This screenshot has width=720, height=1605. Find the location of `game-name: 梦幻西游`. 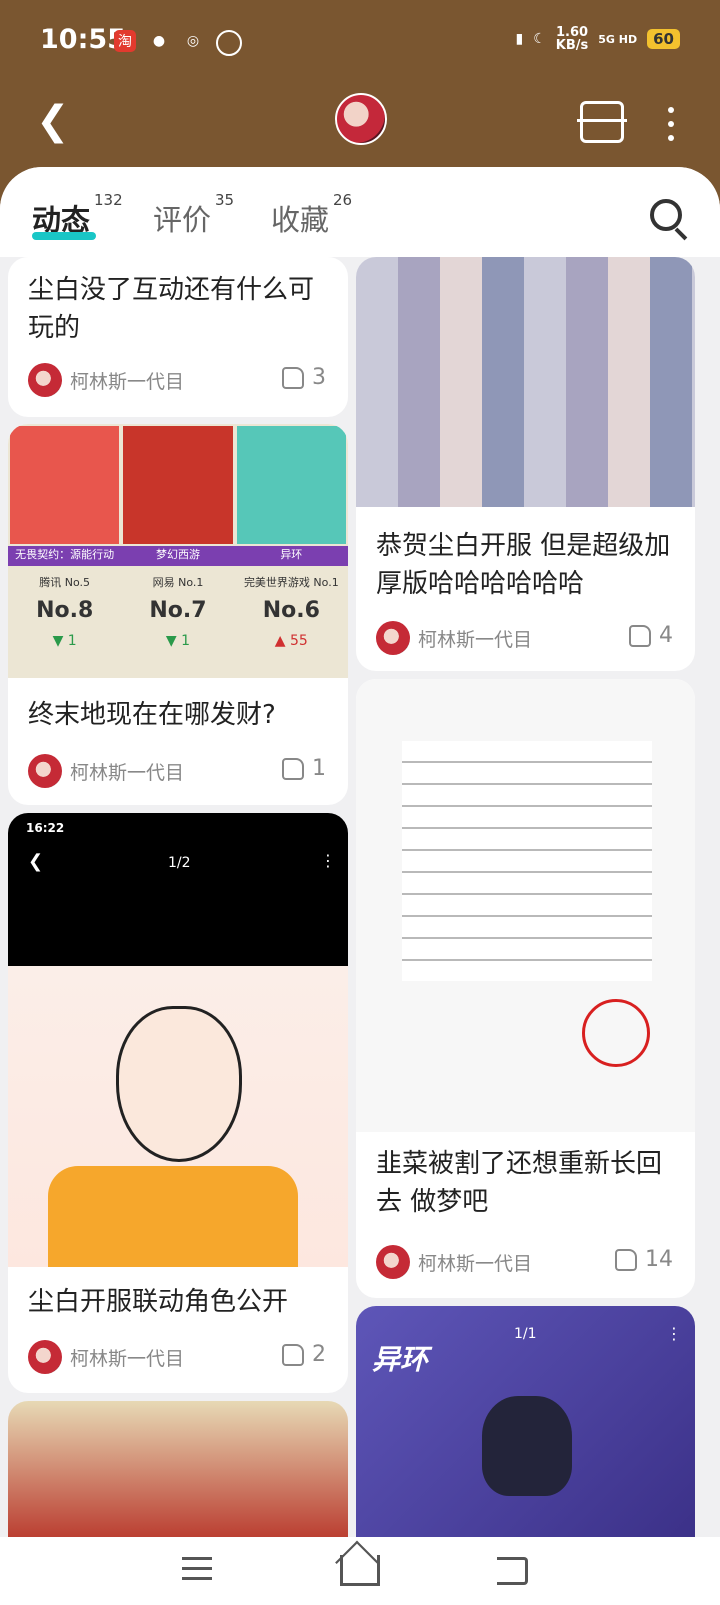

game-name: 梦幻西游 is located at coordinates (177, 554).